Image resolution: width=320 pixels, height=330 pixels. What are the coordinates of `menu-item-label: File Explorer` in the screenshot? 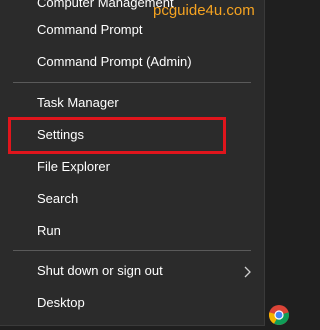 It's located at (73, 166).